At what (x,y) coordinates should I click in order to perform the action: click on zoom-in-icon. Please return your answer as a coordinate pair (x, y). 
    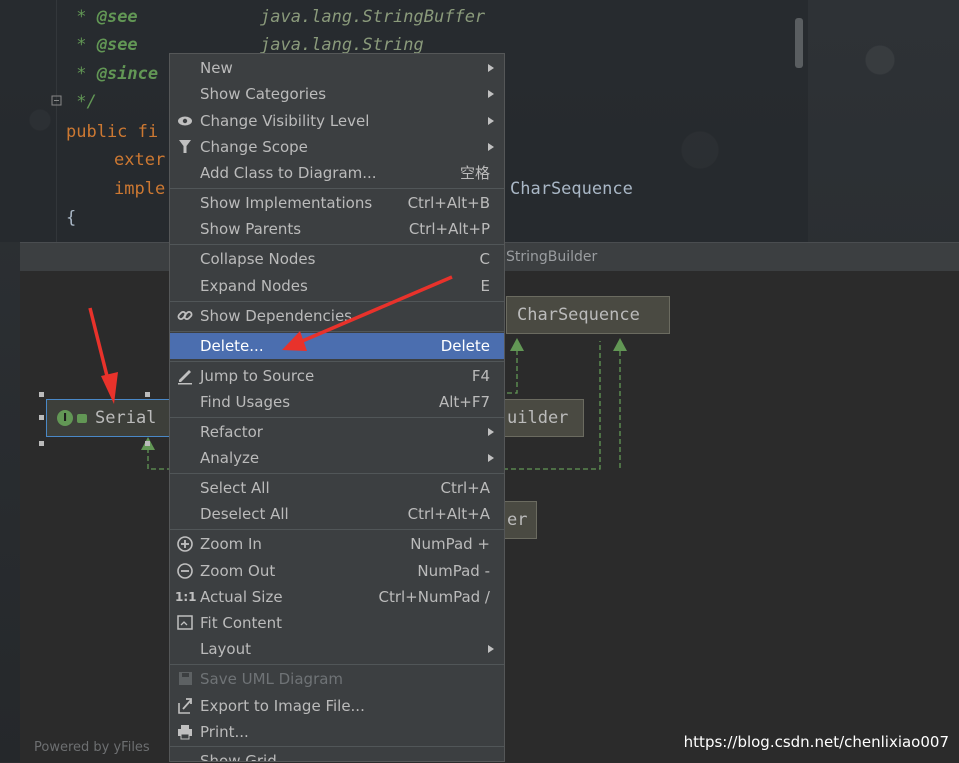
    Looking at the image, I should click on (185, 544).